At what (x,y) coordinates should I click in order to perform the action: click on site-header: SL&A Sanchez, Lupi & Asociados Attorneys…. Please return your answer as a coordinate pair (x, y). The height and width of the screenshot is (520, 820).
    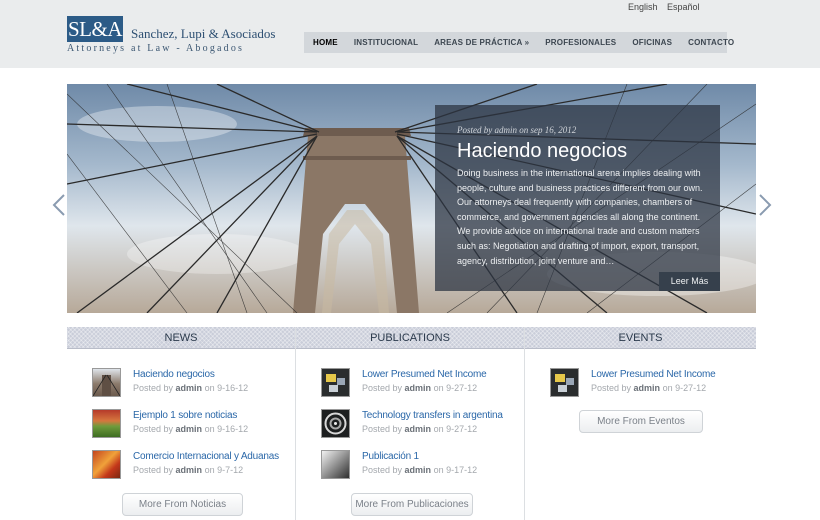
    Looking at the image, I should click on (410, 34).